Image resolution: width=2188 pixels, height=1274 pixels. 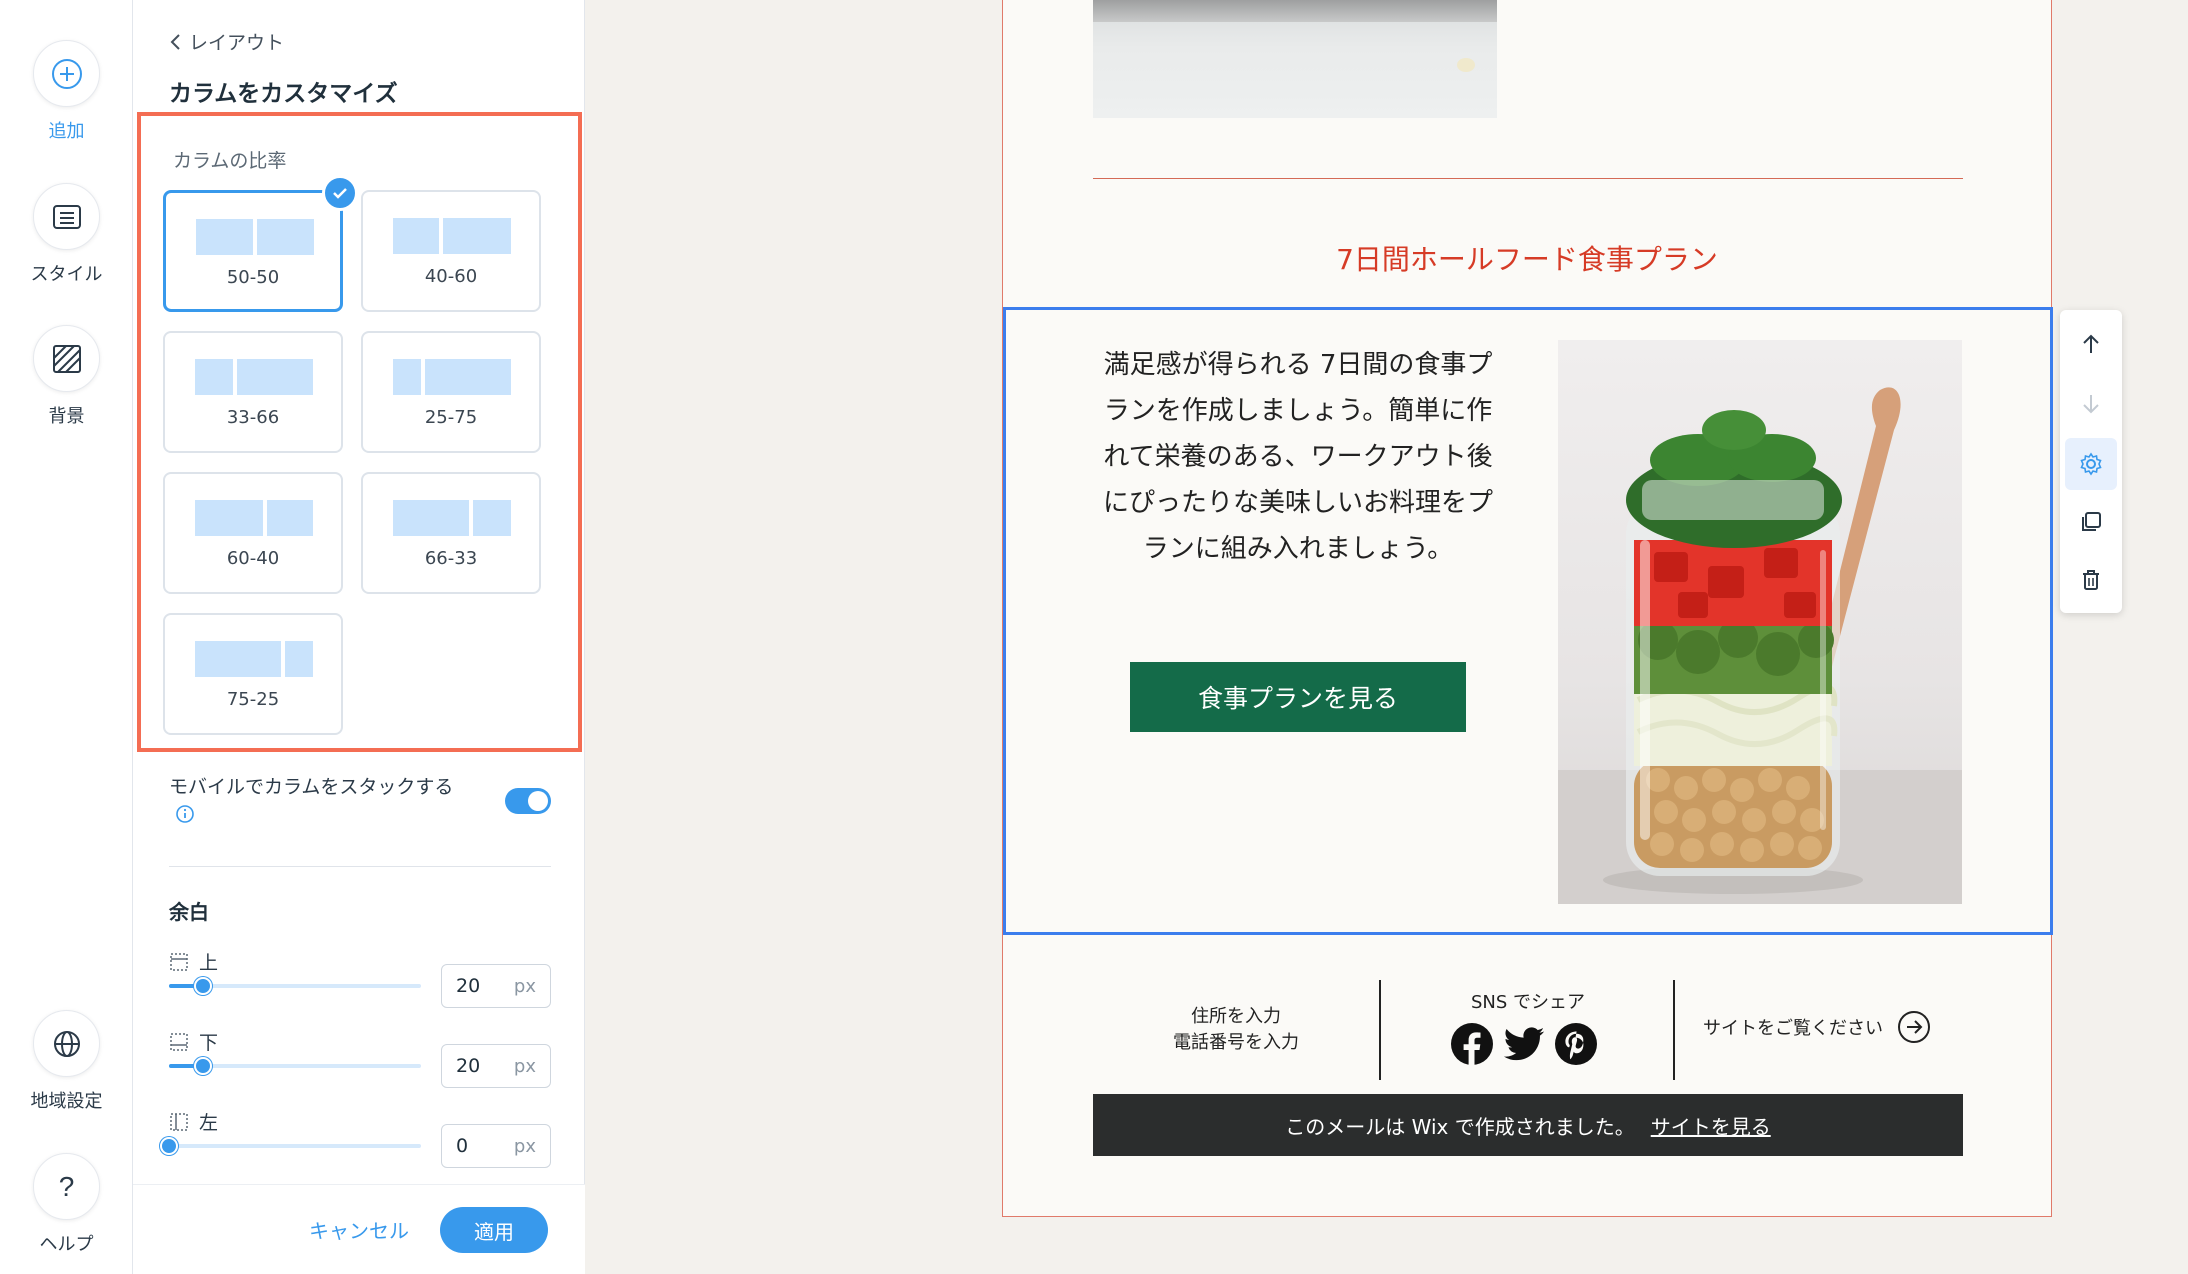 I want to click on meal-plan-button: 食事プランを見る, so click(x=1298, y=697).